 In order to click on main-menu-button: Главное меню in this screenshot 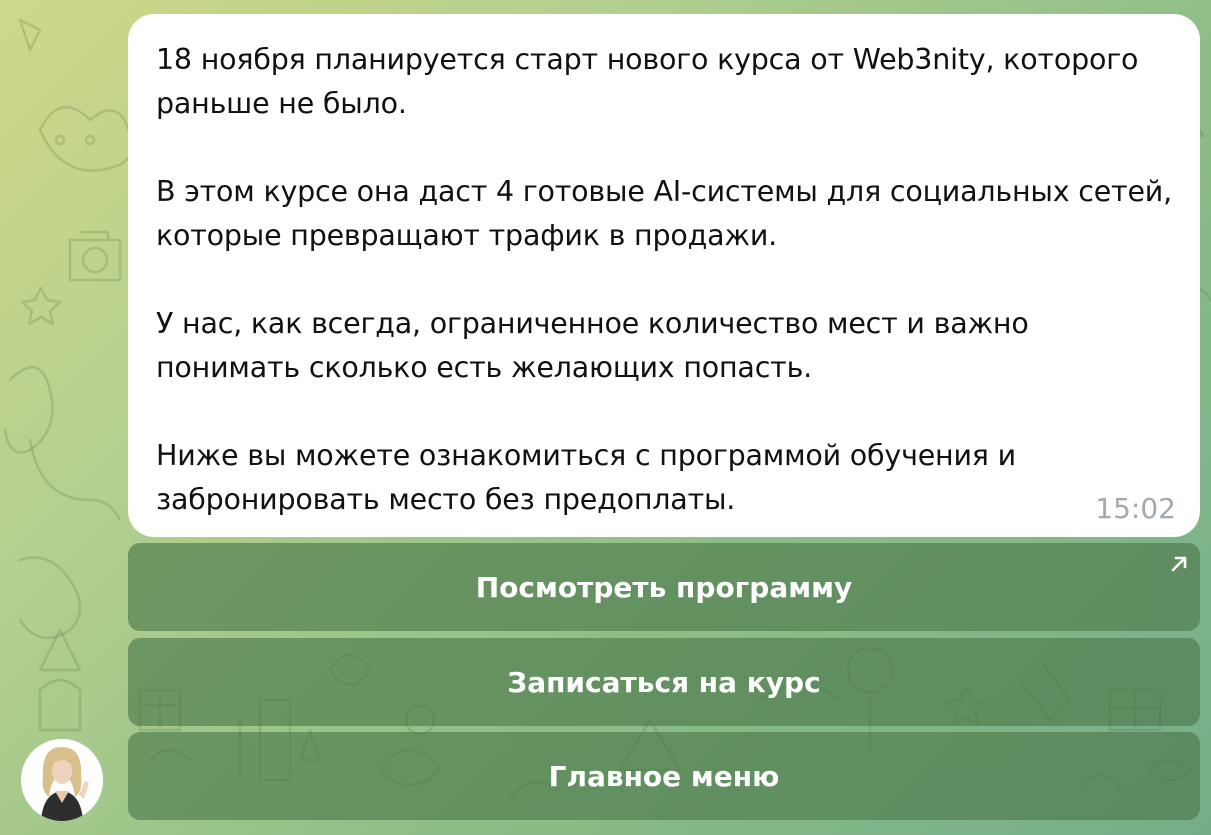, I will do `click(664, 776)`.